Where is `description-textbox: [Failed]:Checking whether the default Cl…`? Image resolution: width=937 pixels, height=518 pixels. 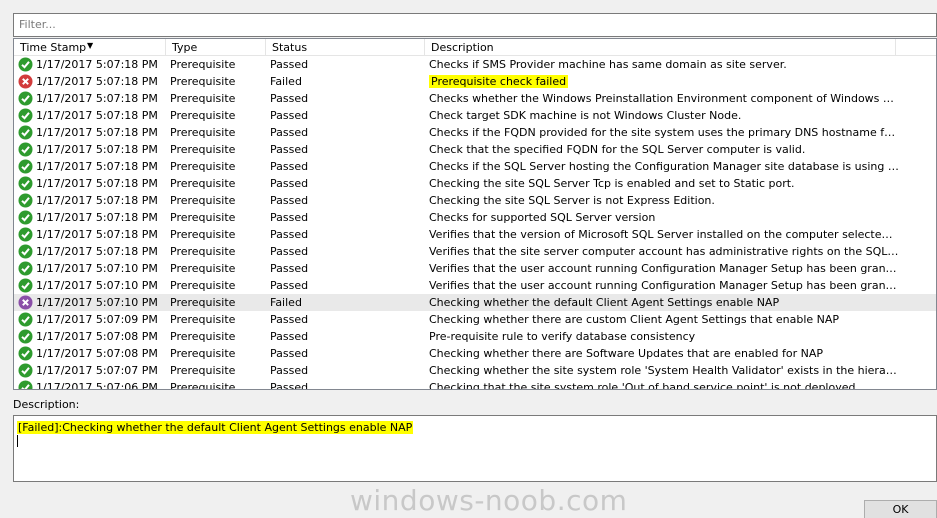 description-textbox: [Failed]:Checking whether the default Cl… is located at coordinates (475, 448).